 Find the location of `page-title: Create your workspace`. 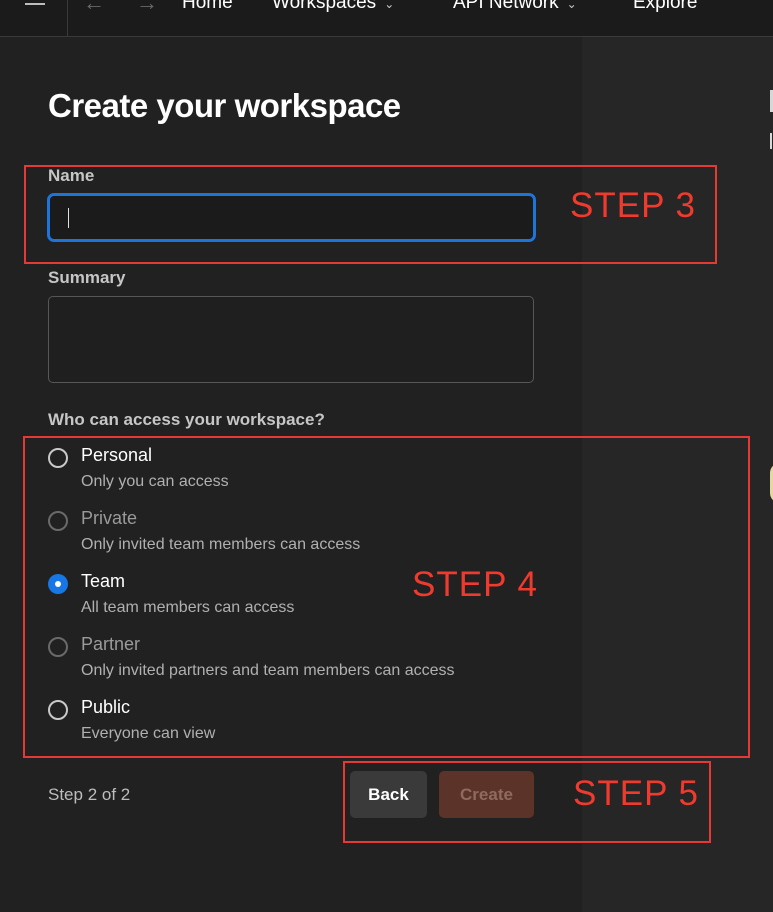

page-title: Create your workspace is located at coordinates (224, 105).